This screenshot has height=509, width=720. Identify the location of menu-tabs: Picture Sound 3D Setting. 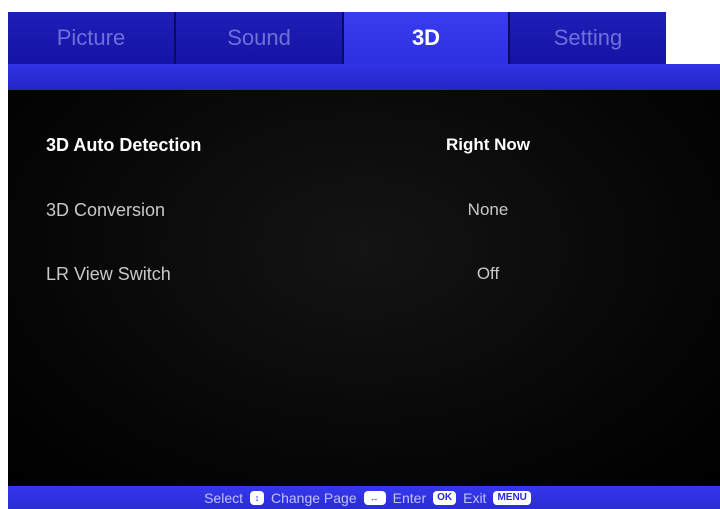
(337, 38).